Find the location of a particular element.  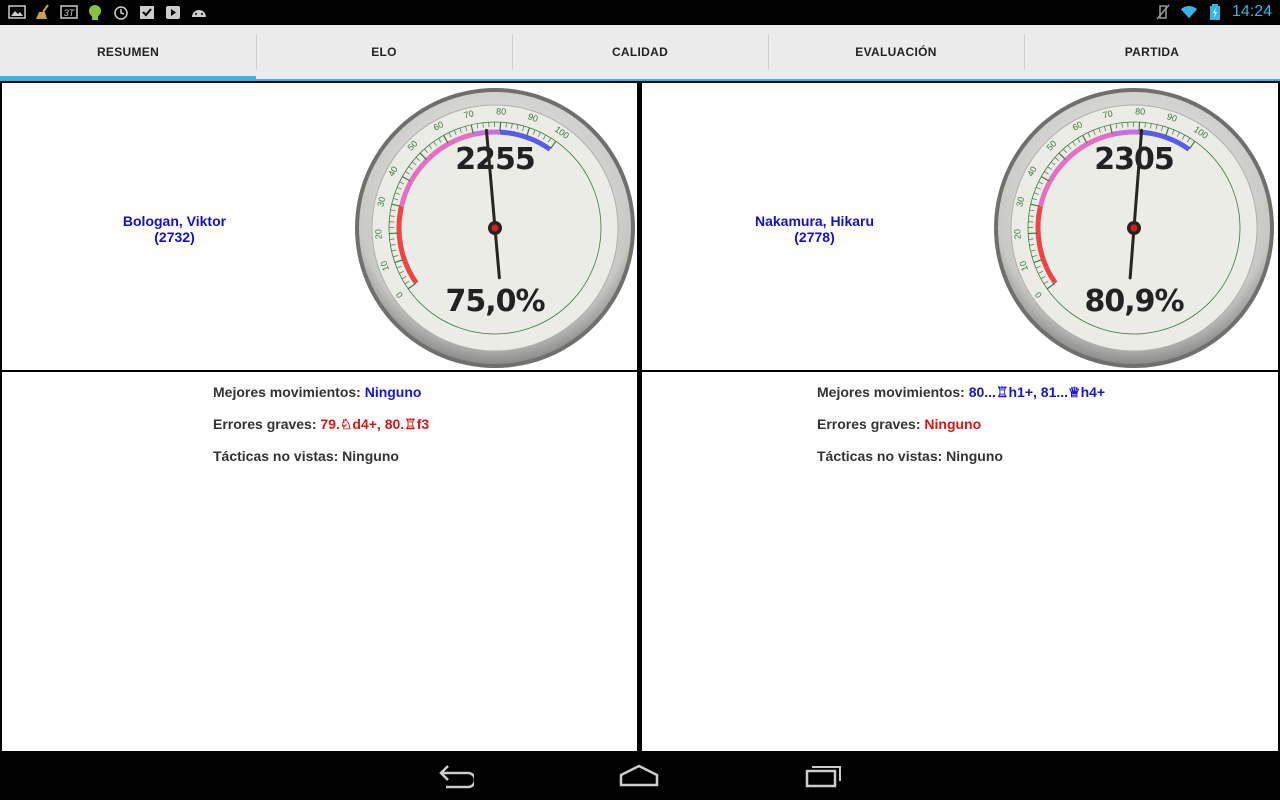

broom-icon is located at coordinates (43, 12).